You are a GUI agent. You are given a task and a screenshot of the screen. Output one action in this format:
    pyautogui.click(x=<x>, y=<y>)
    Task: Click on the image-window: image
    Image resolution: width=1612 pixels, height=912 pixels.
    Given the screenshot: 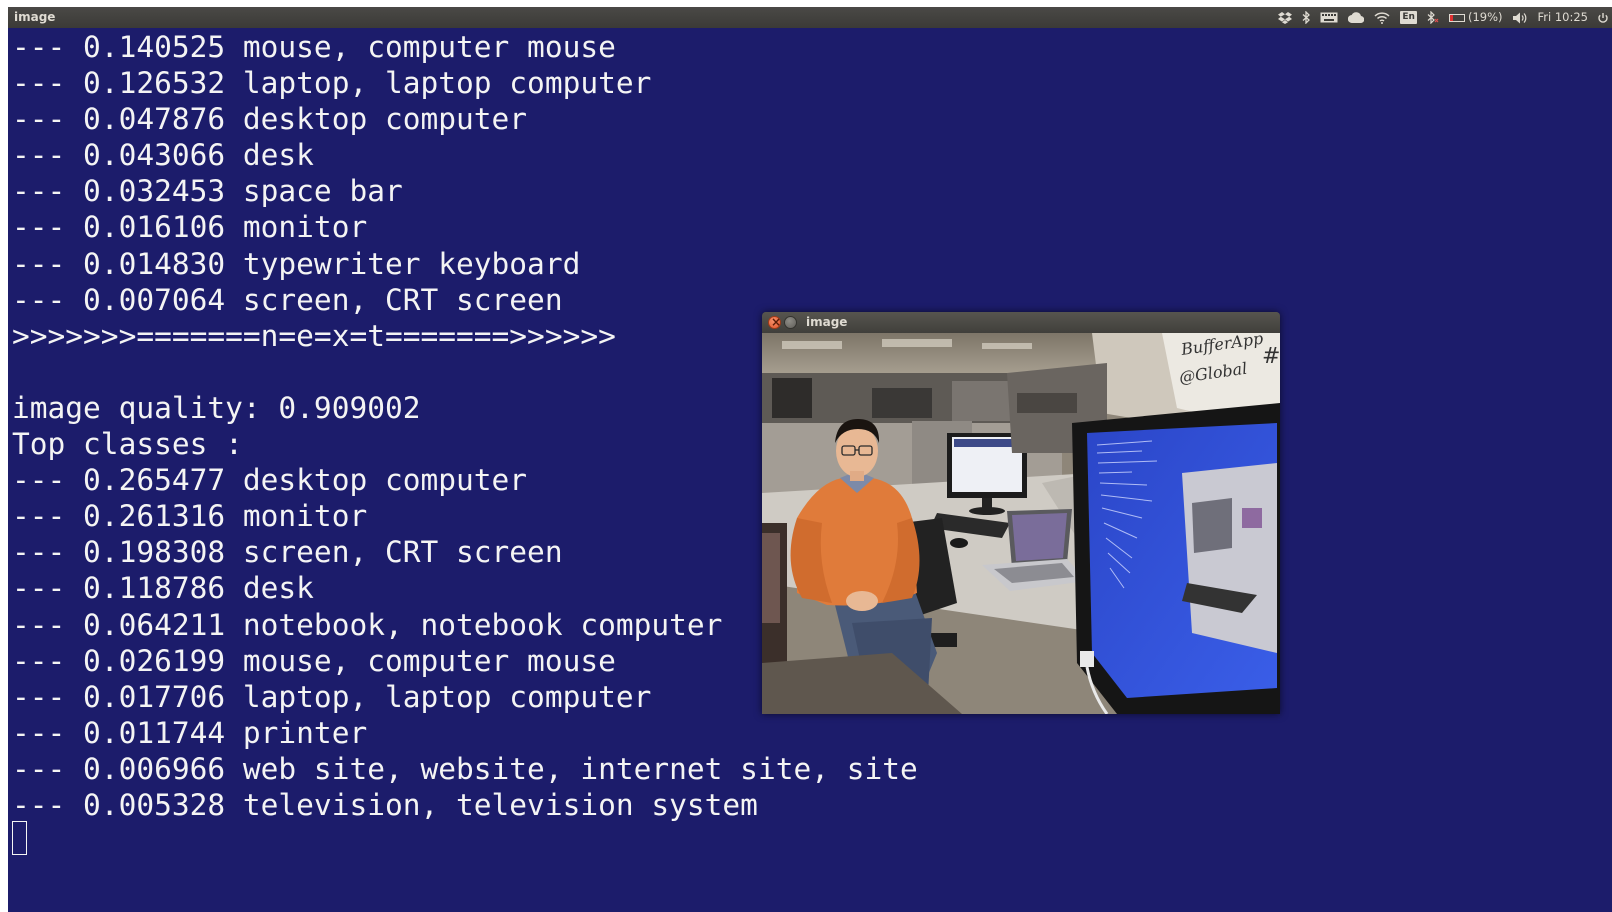 What is the action you would take?
    pyautogui.click(x=1021, y=513)
    